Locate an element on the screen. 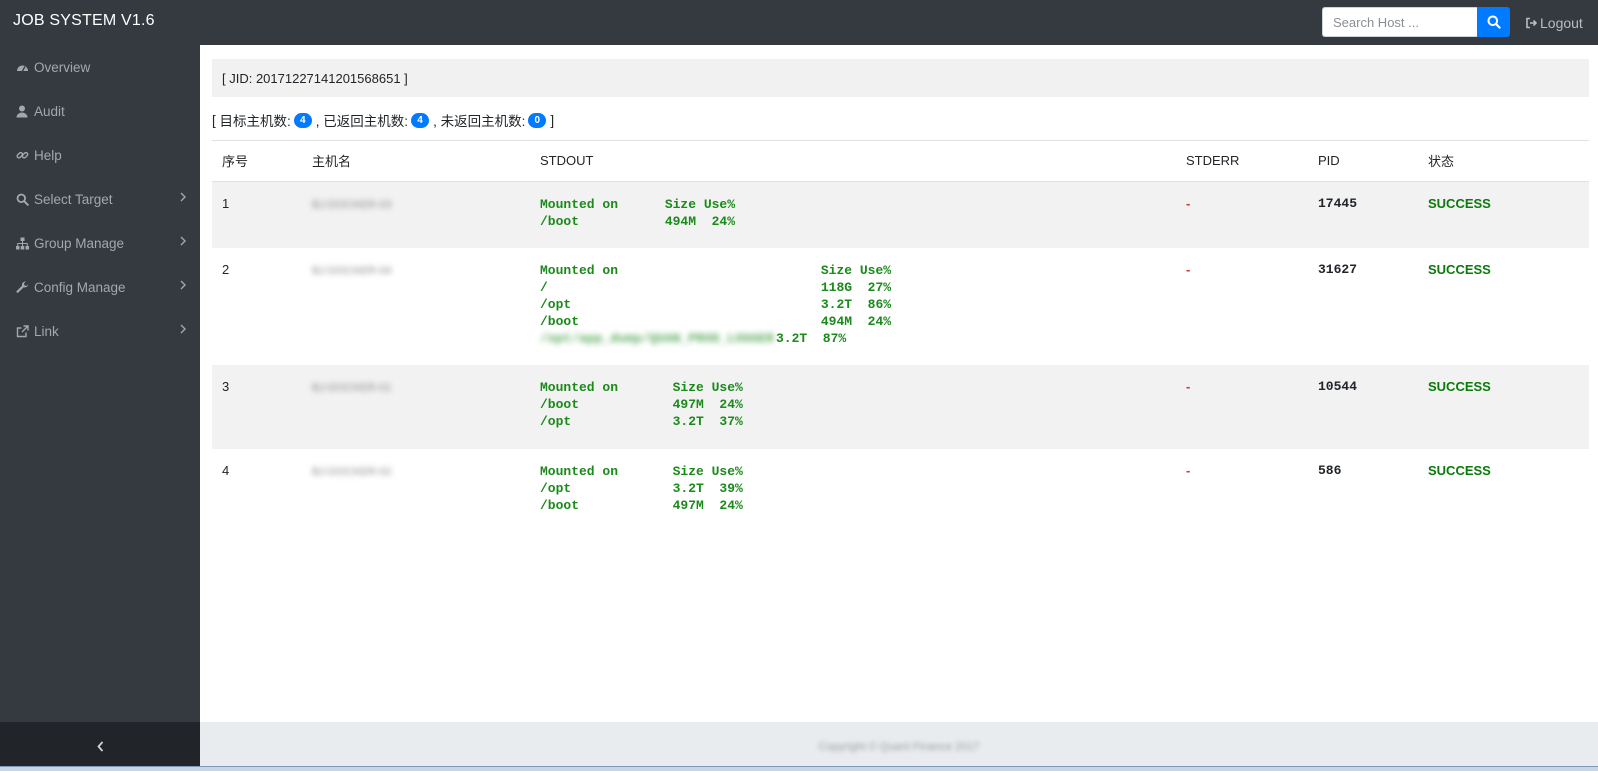 This screenshot has width=1598, height=771. sidebar-item-config-manage: Config Manage is located at coordinates (100, 287).